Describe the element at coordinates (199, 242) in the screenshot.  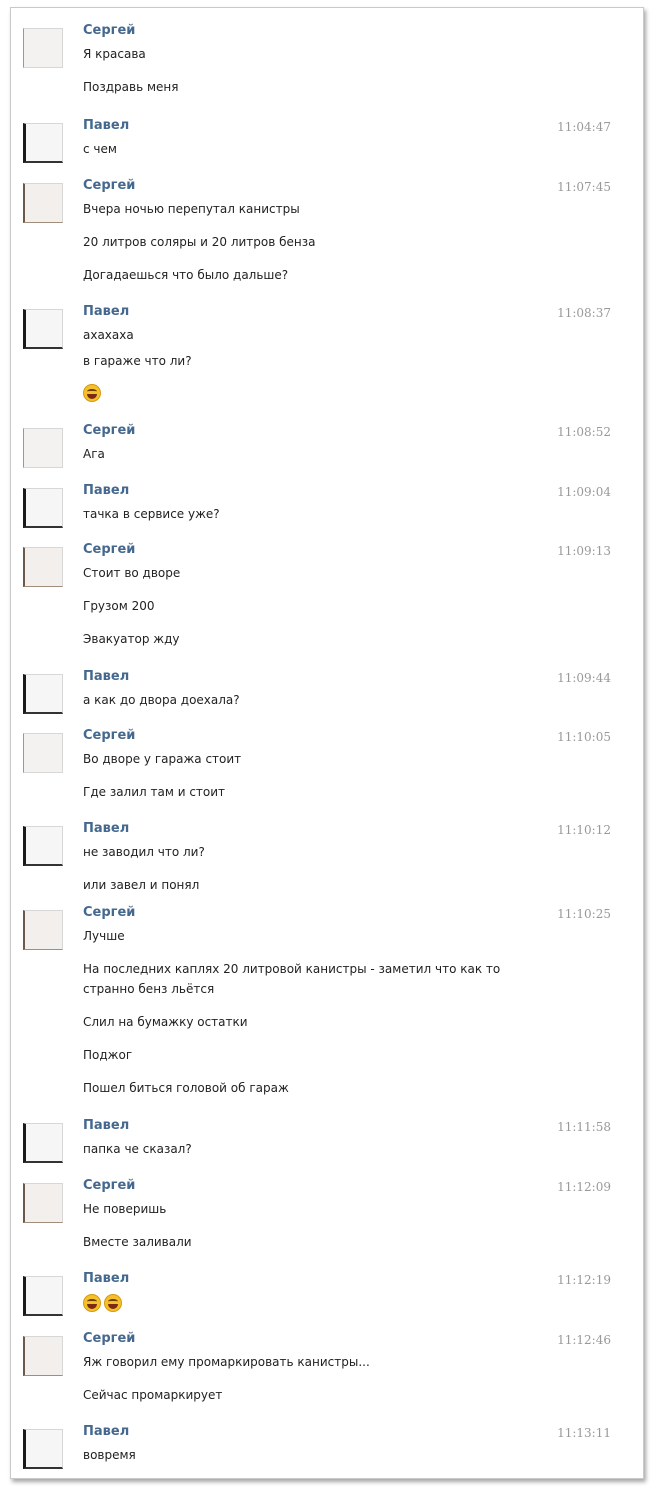
I see `message-text: 20 литров соляры и 20 литров бенза` at that location.